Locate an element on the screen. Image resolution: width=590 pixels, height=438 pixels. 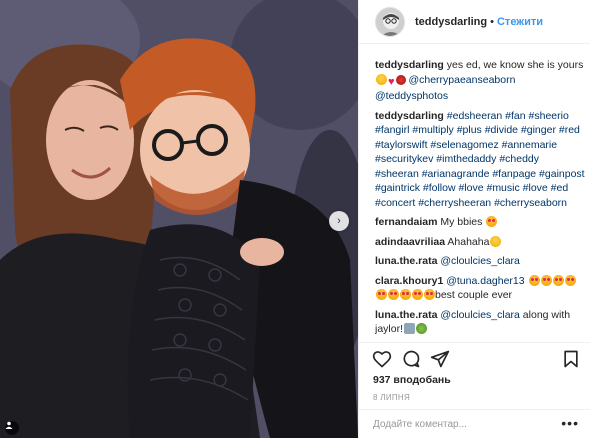
comment-text: My bbies is located at coordinates (461, 222).